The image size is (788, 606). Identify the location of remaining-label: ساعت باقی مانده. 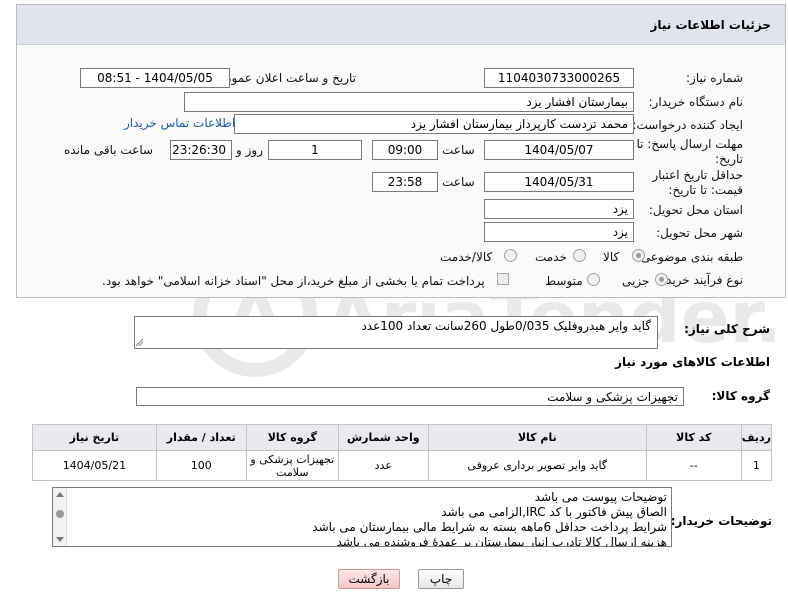
(109, 150).